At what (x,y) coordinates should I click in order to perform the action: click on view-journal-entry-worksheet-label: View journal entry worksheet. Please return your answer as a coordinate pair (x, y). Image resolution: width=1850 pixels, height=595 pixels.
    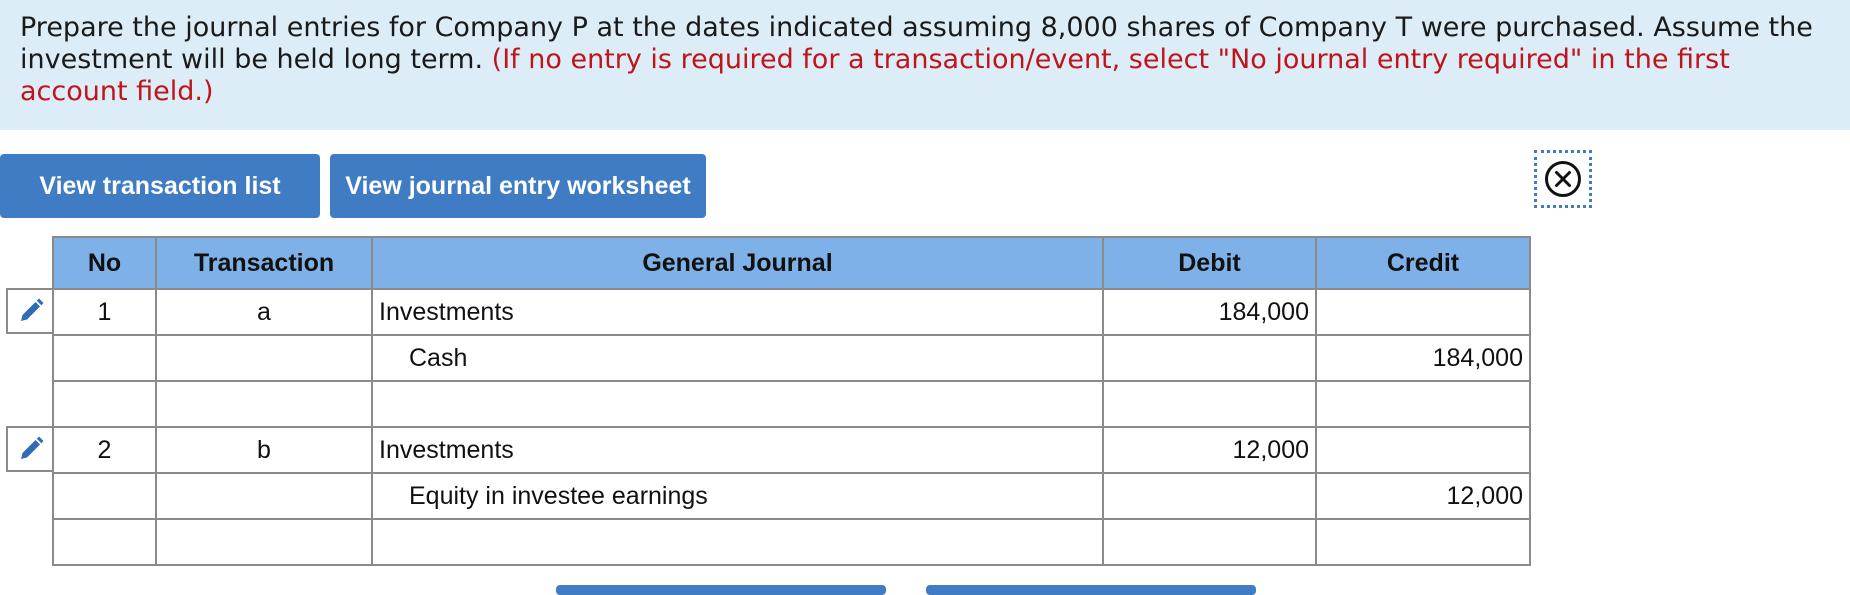
    Looking at the image, I should click on (518, 185).